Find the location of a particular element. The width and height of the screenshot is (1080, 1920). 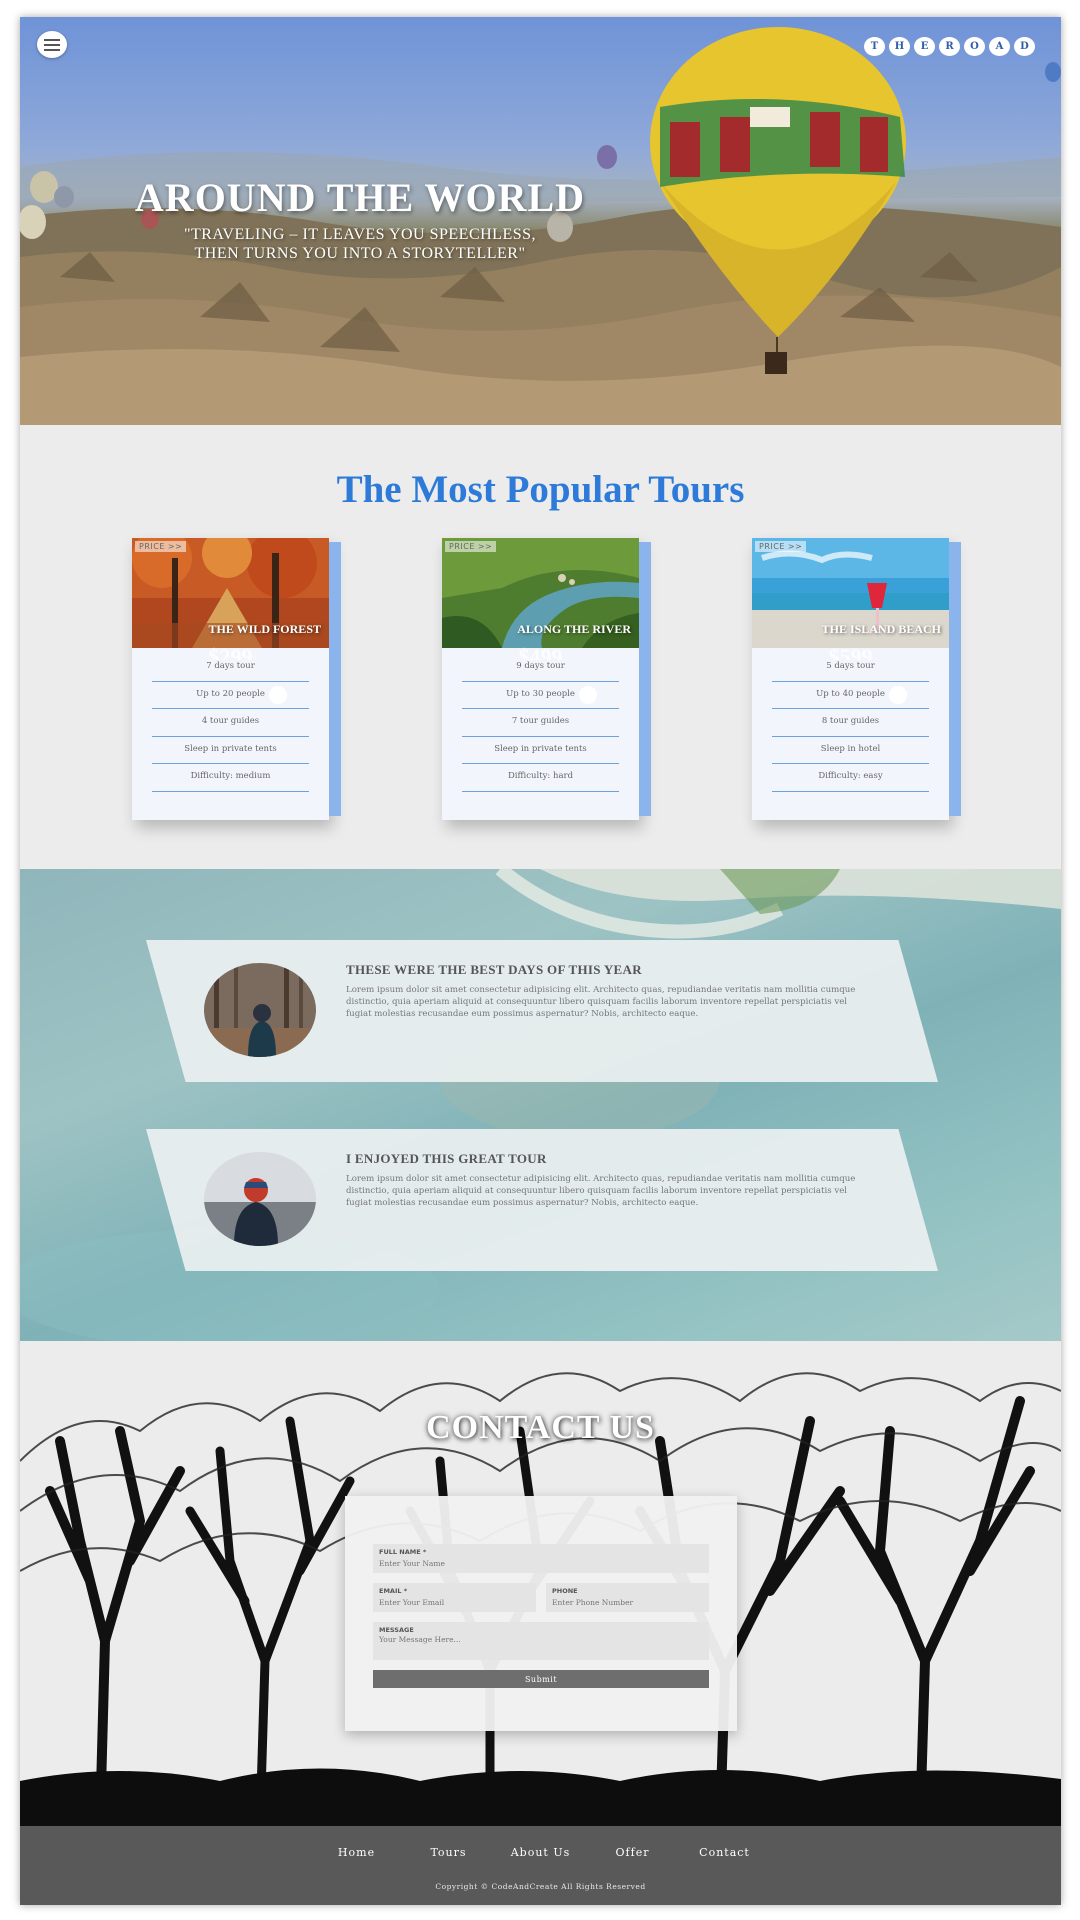

footer-link-offer: Offer is located at coordinates (633, 1852).